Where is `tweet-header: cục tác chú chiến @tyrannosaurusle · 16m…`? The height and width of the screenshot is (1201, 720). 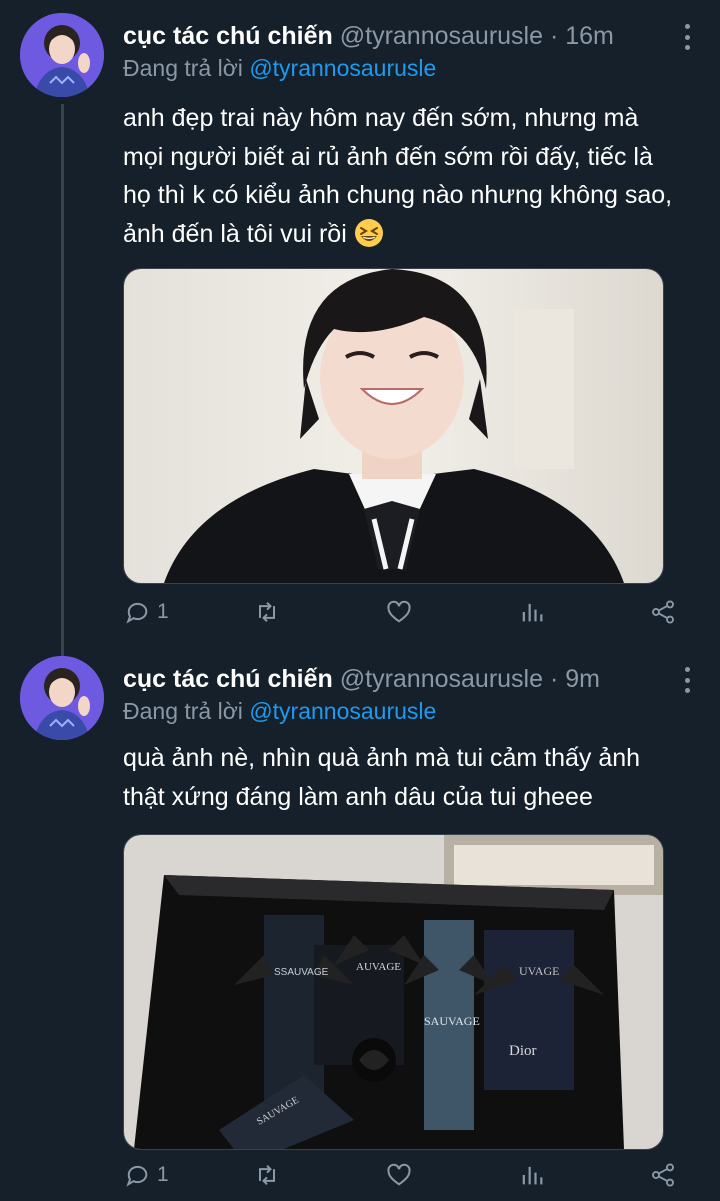
tweet-header: cục tác chú chiến @tyrannosaurusle · 16m… is located at coordinates (396, 52).